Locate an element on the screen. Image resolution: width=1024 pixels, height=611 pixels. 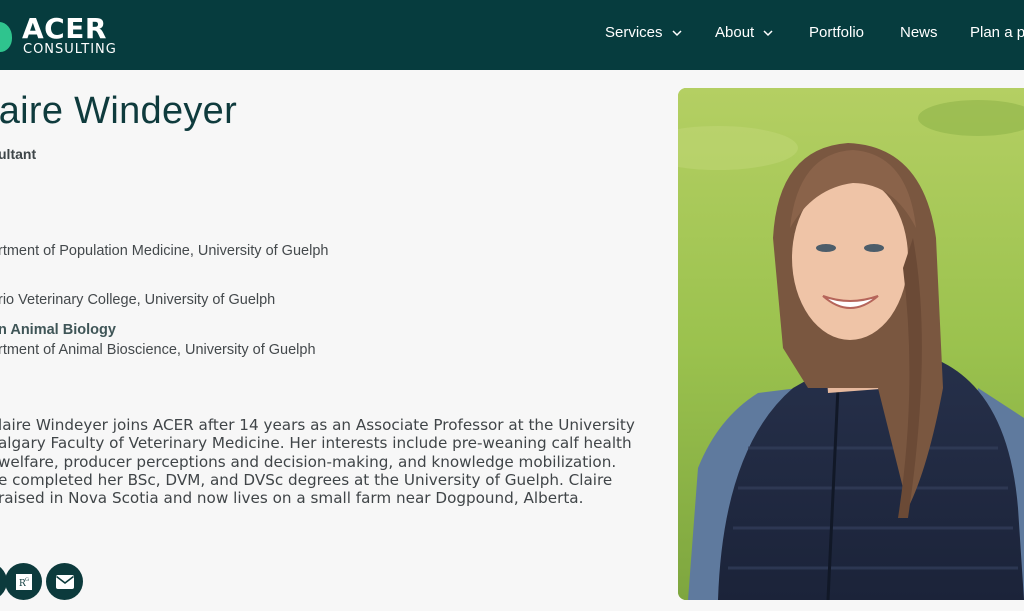
logo-subtitle: CONSULTING is located at coordinates (70, 49).